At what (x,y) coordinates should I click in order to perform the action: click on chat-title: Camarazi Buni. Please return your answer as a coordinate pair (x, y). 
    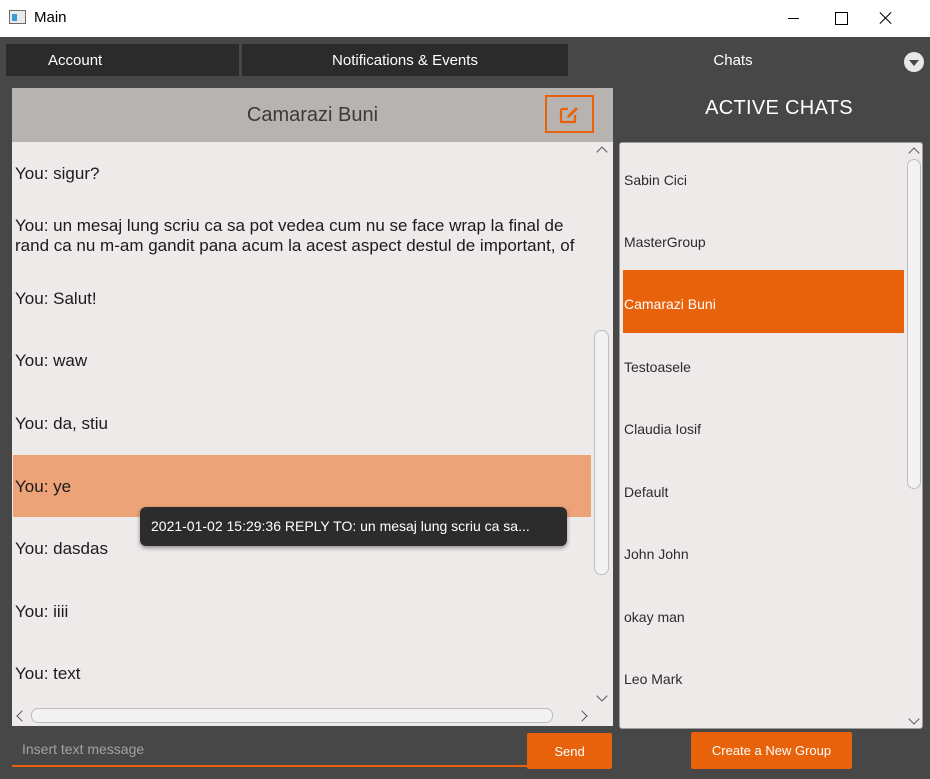
    Looking at the image, I should click on (312, 115).